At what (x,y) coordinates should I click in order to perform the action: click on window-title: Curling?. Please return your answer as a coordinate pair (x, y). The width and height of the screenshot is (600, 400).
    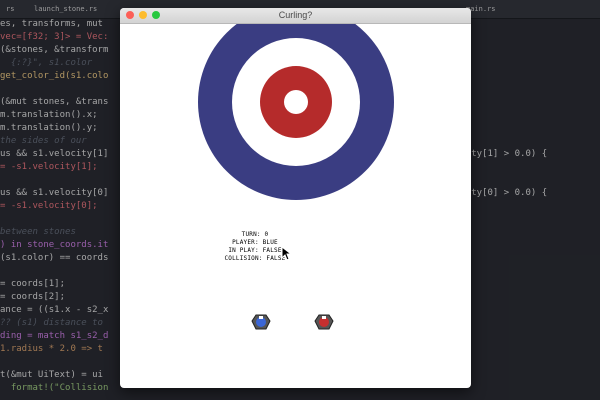
    Looking at the image, I should click on (295, 15).